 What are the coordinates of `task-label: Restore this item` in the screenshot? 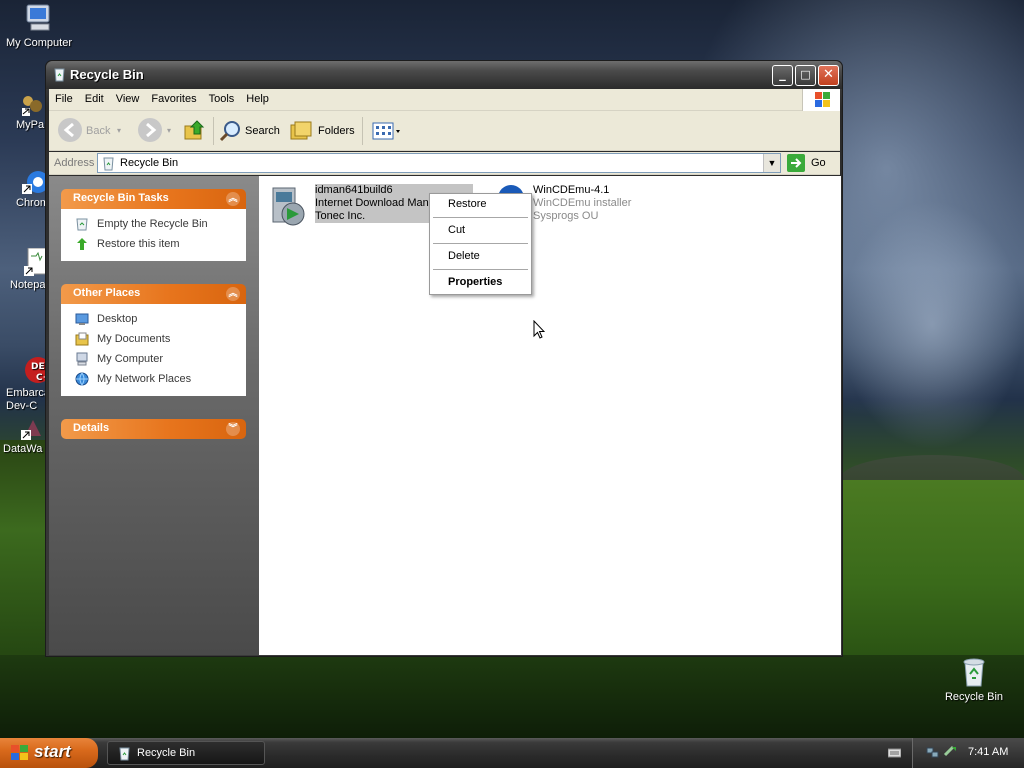 It's located at (138, 244).